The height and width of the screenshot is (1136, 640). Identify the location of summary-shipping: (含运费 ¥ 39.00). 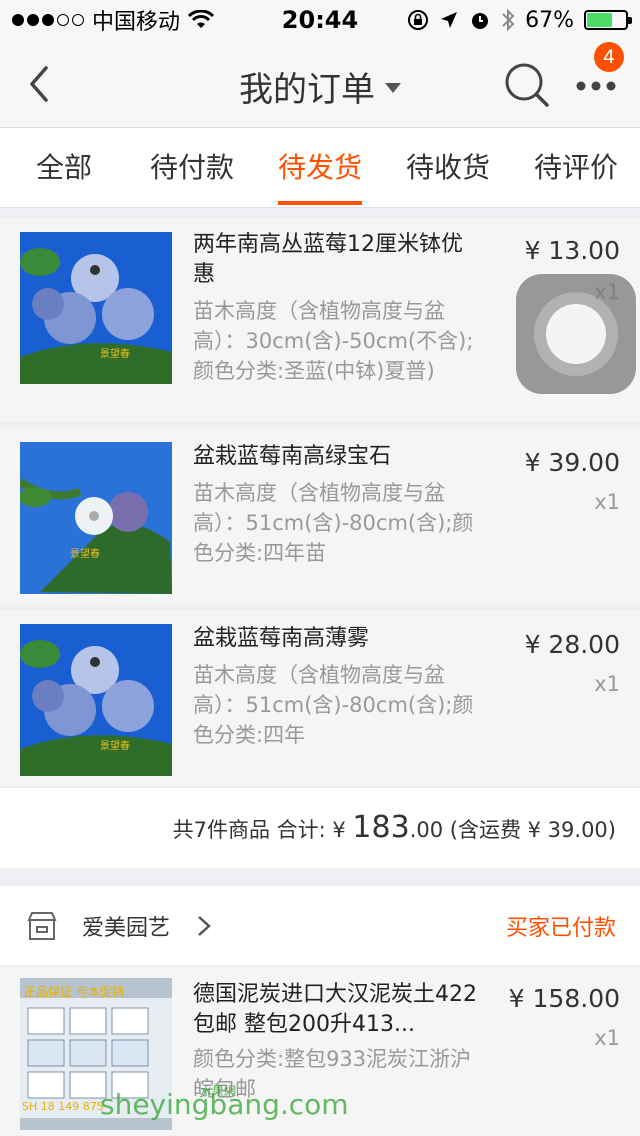
(529, 830).